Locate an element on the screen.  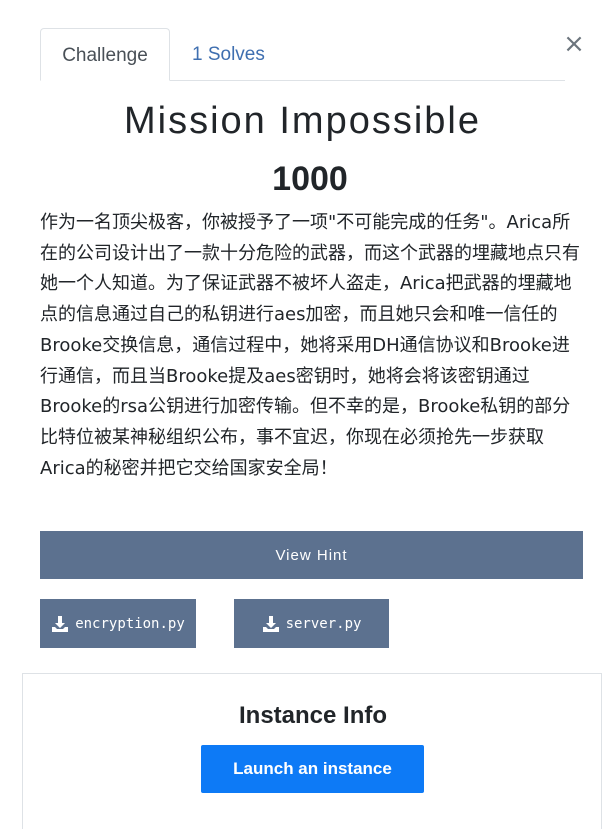
download-server-button: server.py is located at coordinates (311, 623).